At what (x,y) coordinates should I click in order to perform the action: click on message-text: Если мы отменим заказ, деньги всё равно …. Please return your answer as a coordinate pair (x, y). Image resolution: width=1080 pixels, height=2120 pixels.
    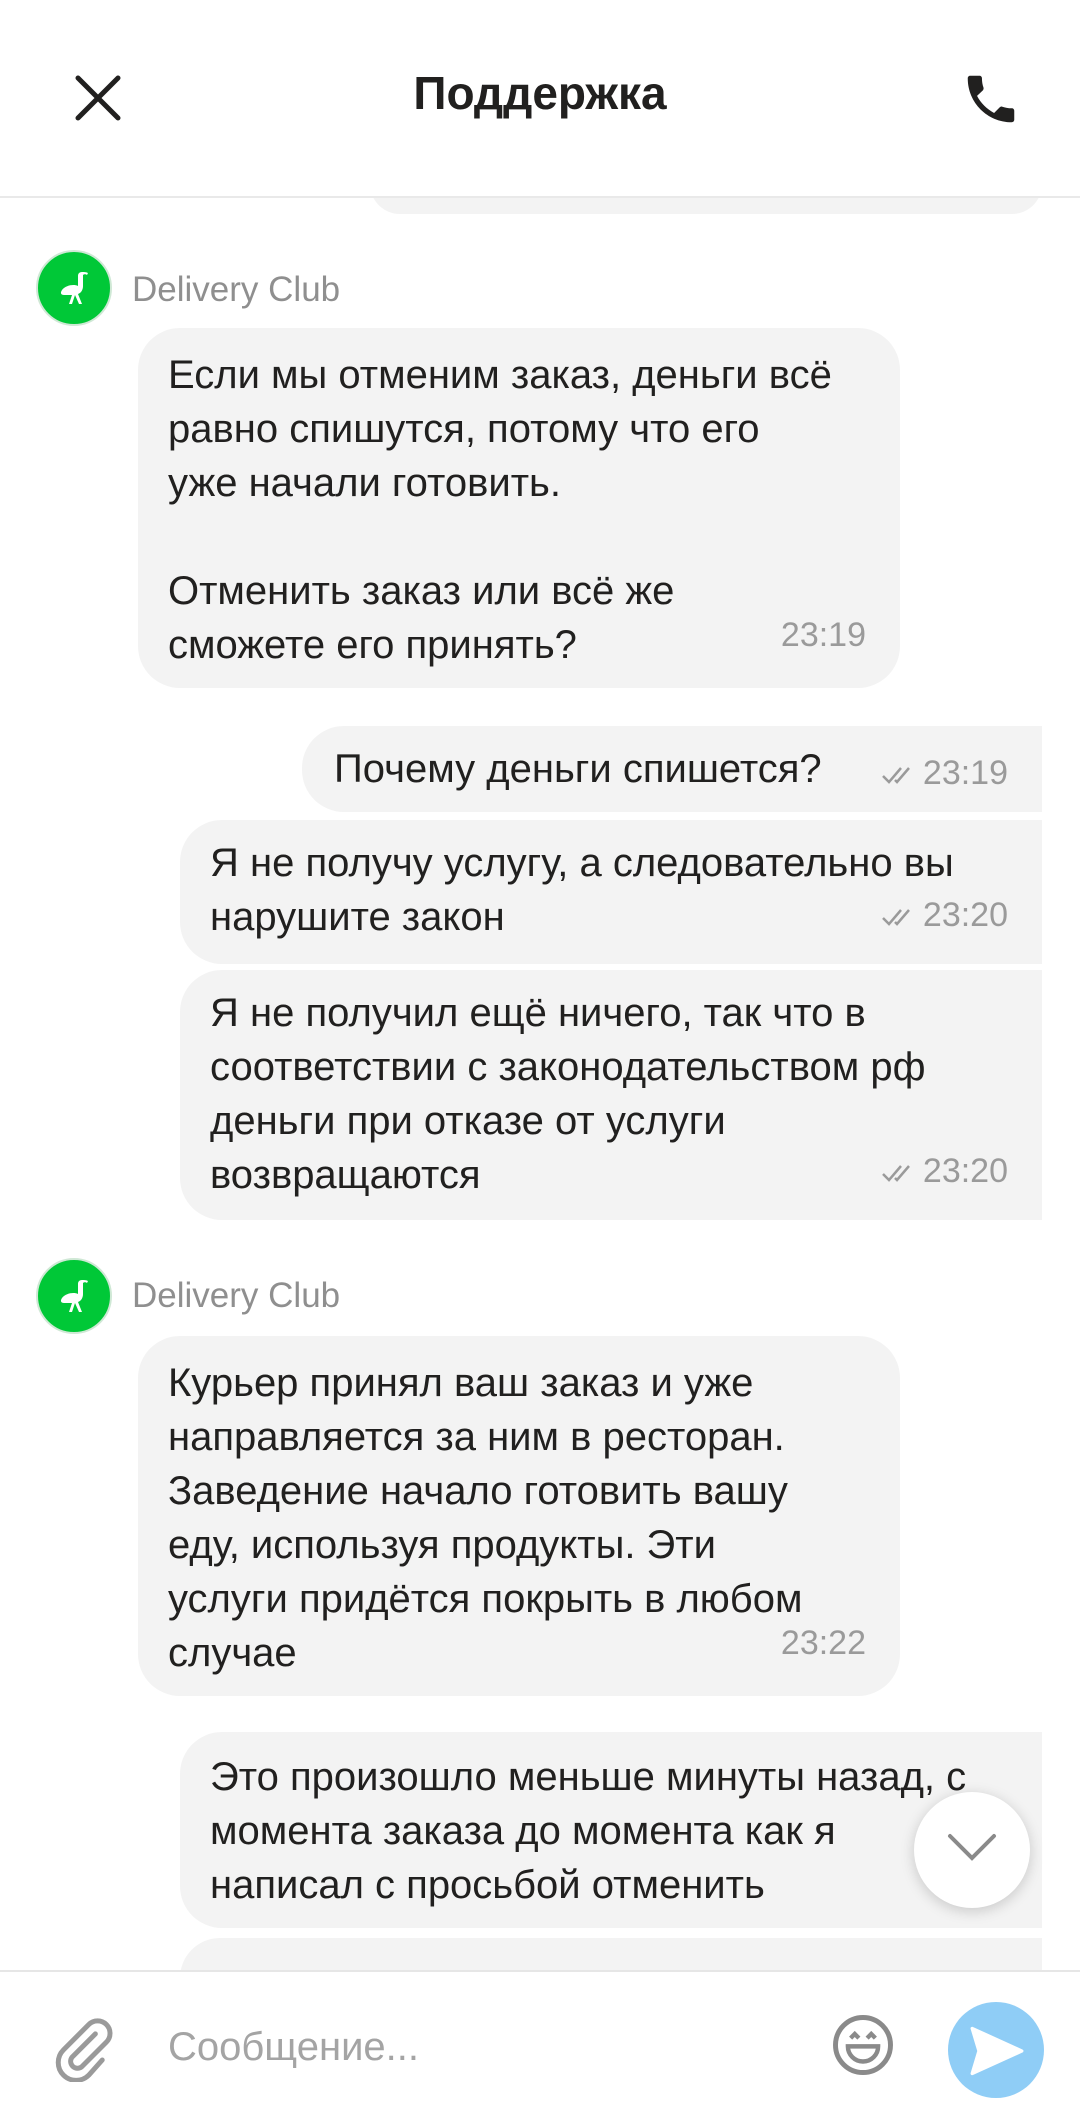
    Looking at the image, I should click on (500, 510).